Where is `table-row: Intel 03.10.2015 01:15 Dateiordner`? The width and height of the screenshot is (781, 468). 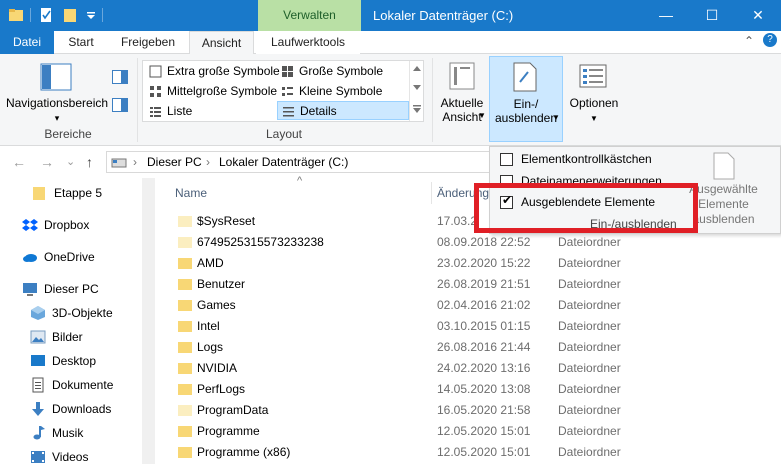 table-row: Intel 03.10.2015 01:15 Dateiordner is located at coordinates (478, 326).